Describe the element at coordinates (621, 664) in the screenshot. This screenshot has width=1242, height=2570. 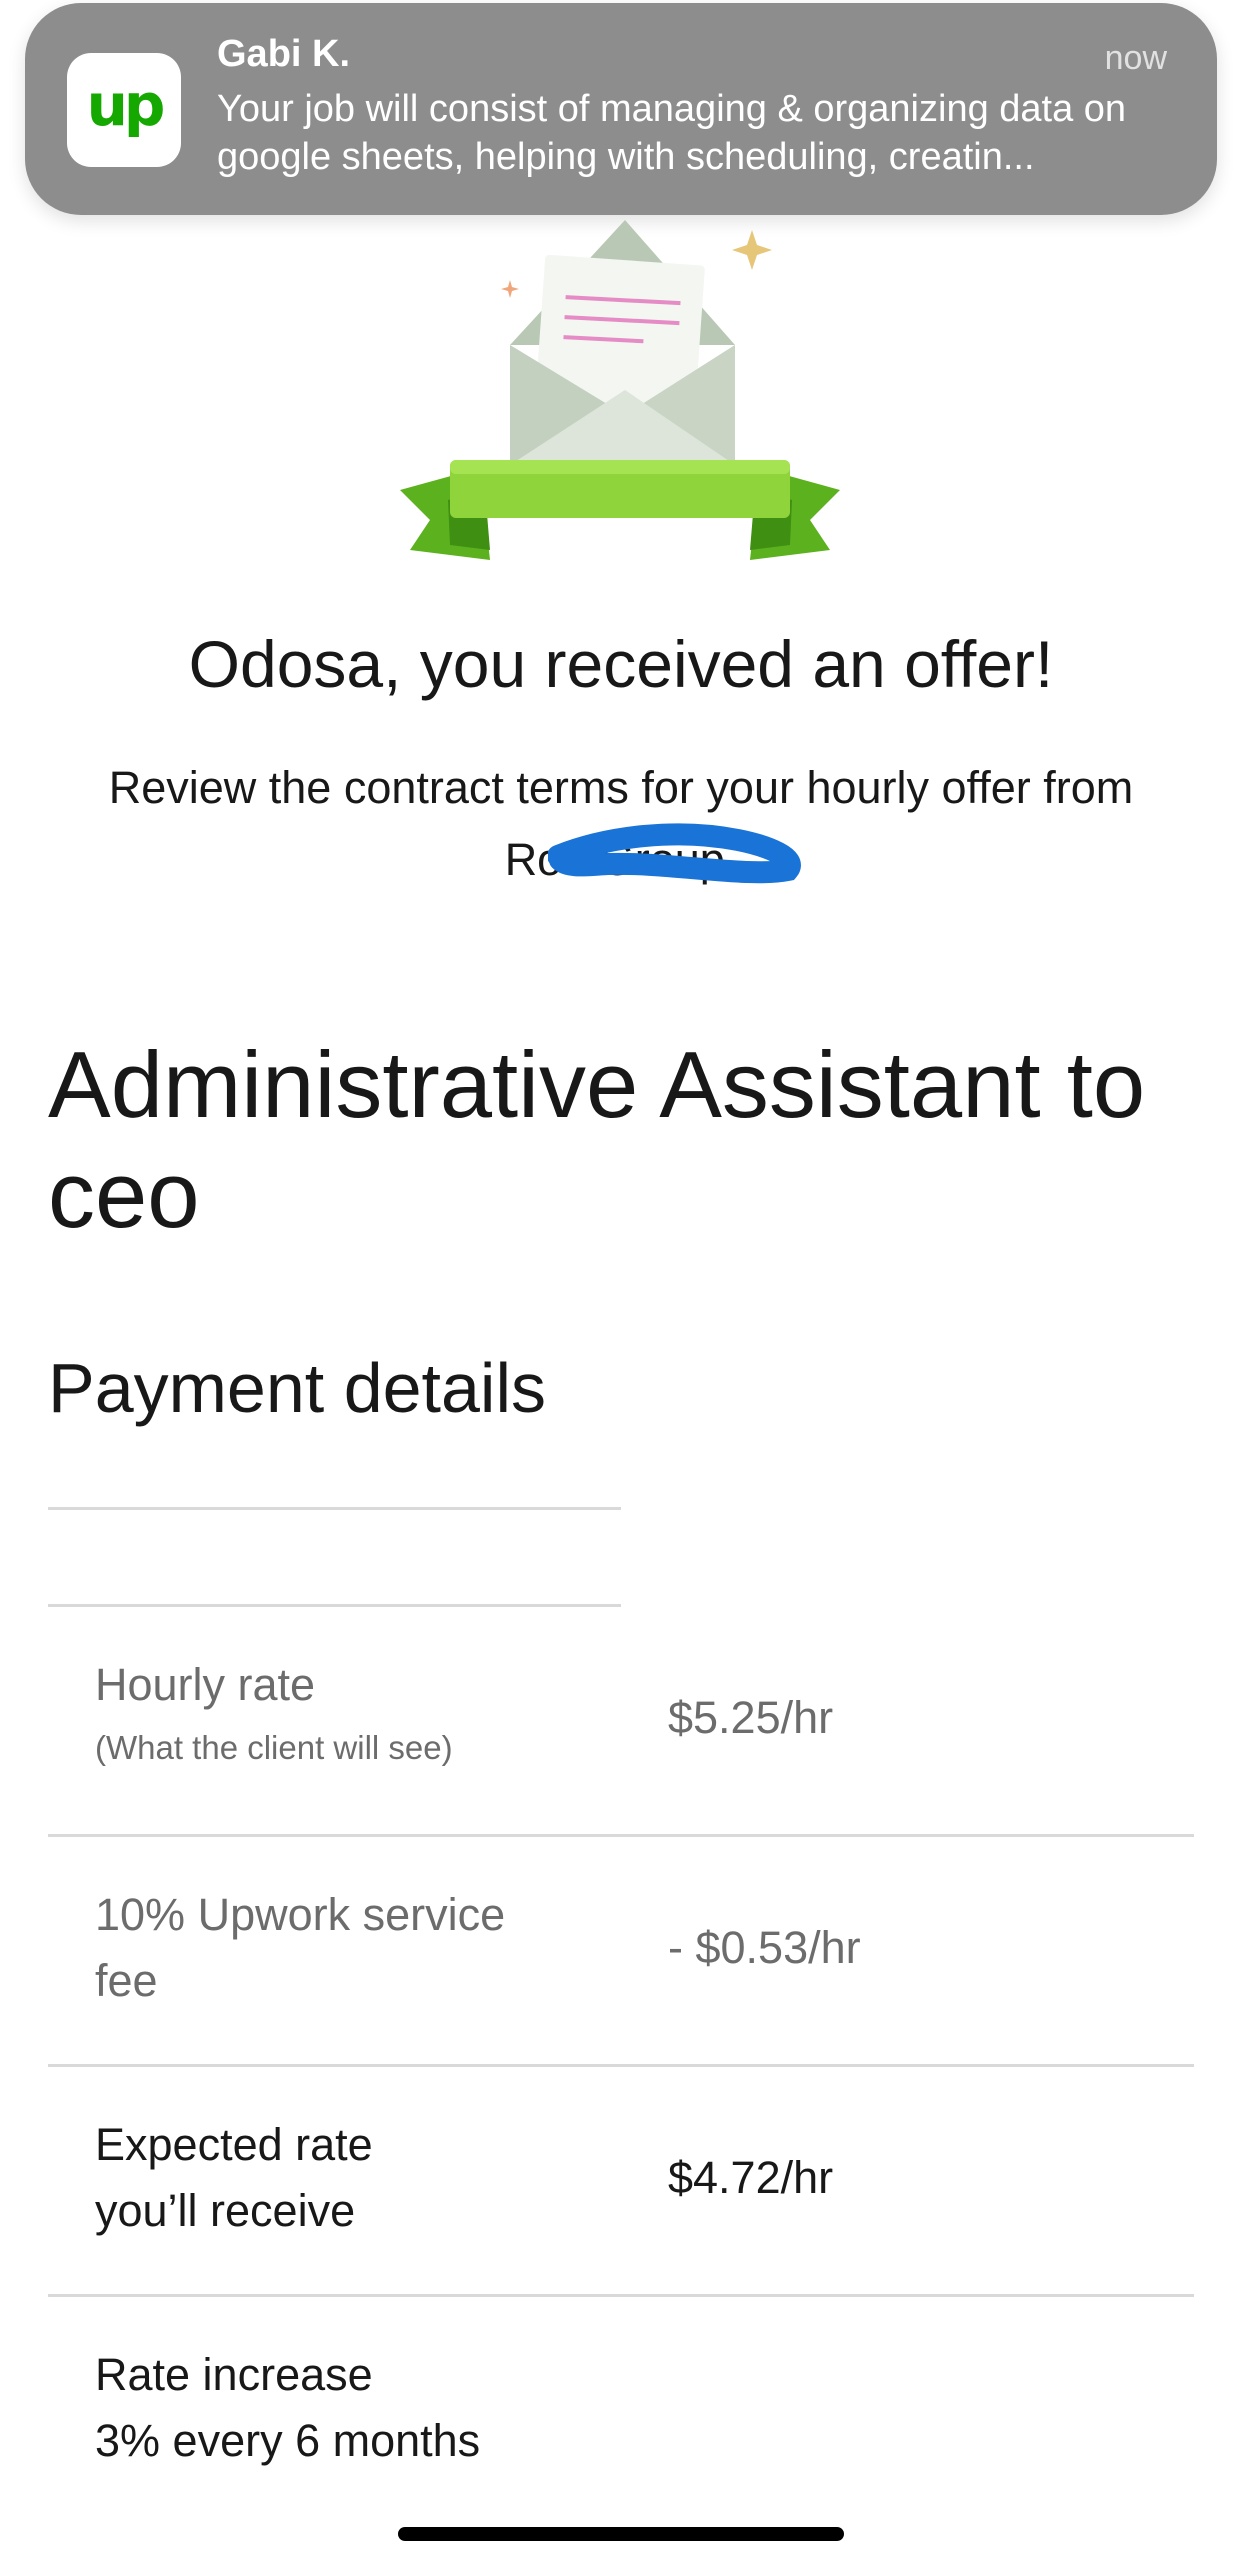
I see `offer-headline: Odosa, you received an offer!` at that location.